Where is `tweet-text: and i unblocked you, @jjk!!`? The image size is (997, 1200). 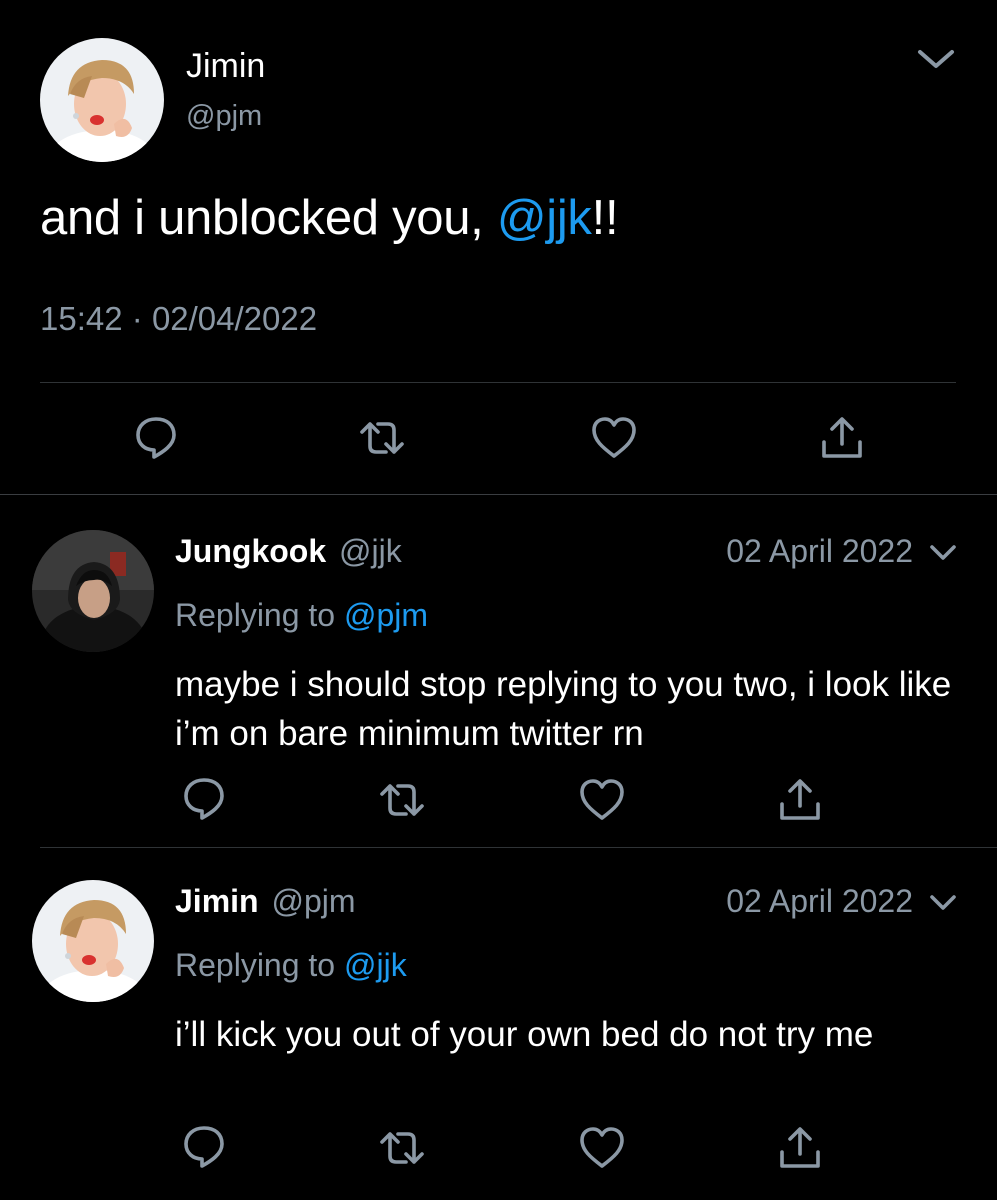
tweet-text: and i unblocked you, @jjk!! is located at coordinates (329, 218).